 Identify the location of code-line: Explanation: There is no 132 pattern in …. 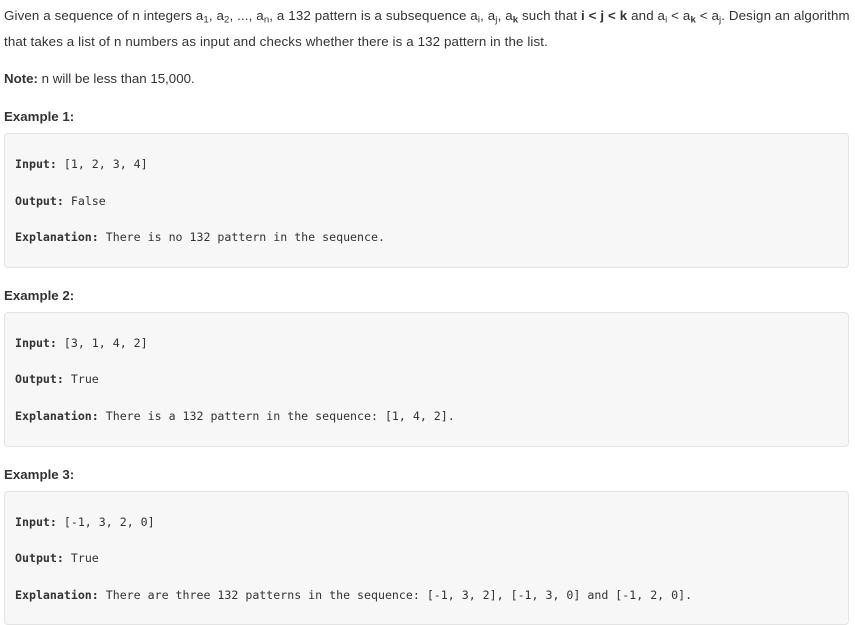
(426, 237).